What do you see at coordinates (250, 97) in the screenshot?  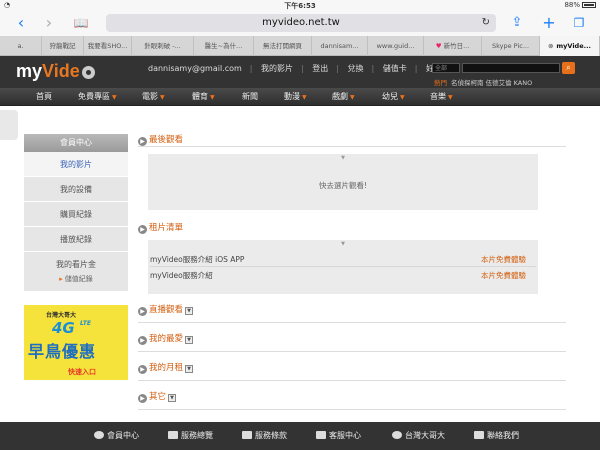 I see `nav-news: 新聞` at bounding box center [250, 97].